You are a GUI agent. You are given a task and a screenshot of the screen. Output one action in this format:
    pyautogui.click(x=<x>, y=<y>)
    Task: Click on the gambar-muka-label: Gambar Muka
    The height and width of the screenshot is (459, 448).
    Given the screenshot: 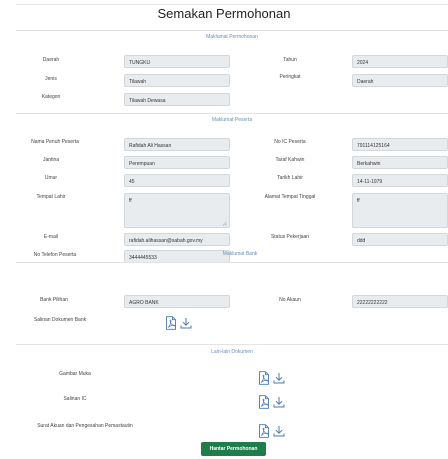 What is the action you would take?
    pyautogui.click(x=75, y=374)
    